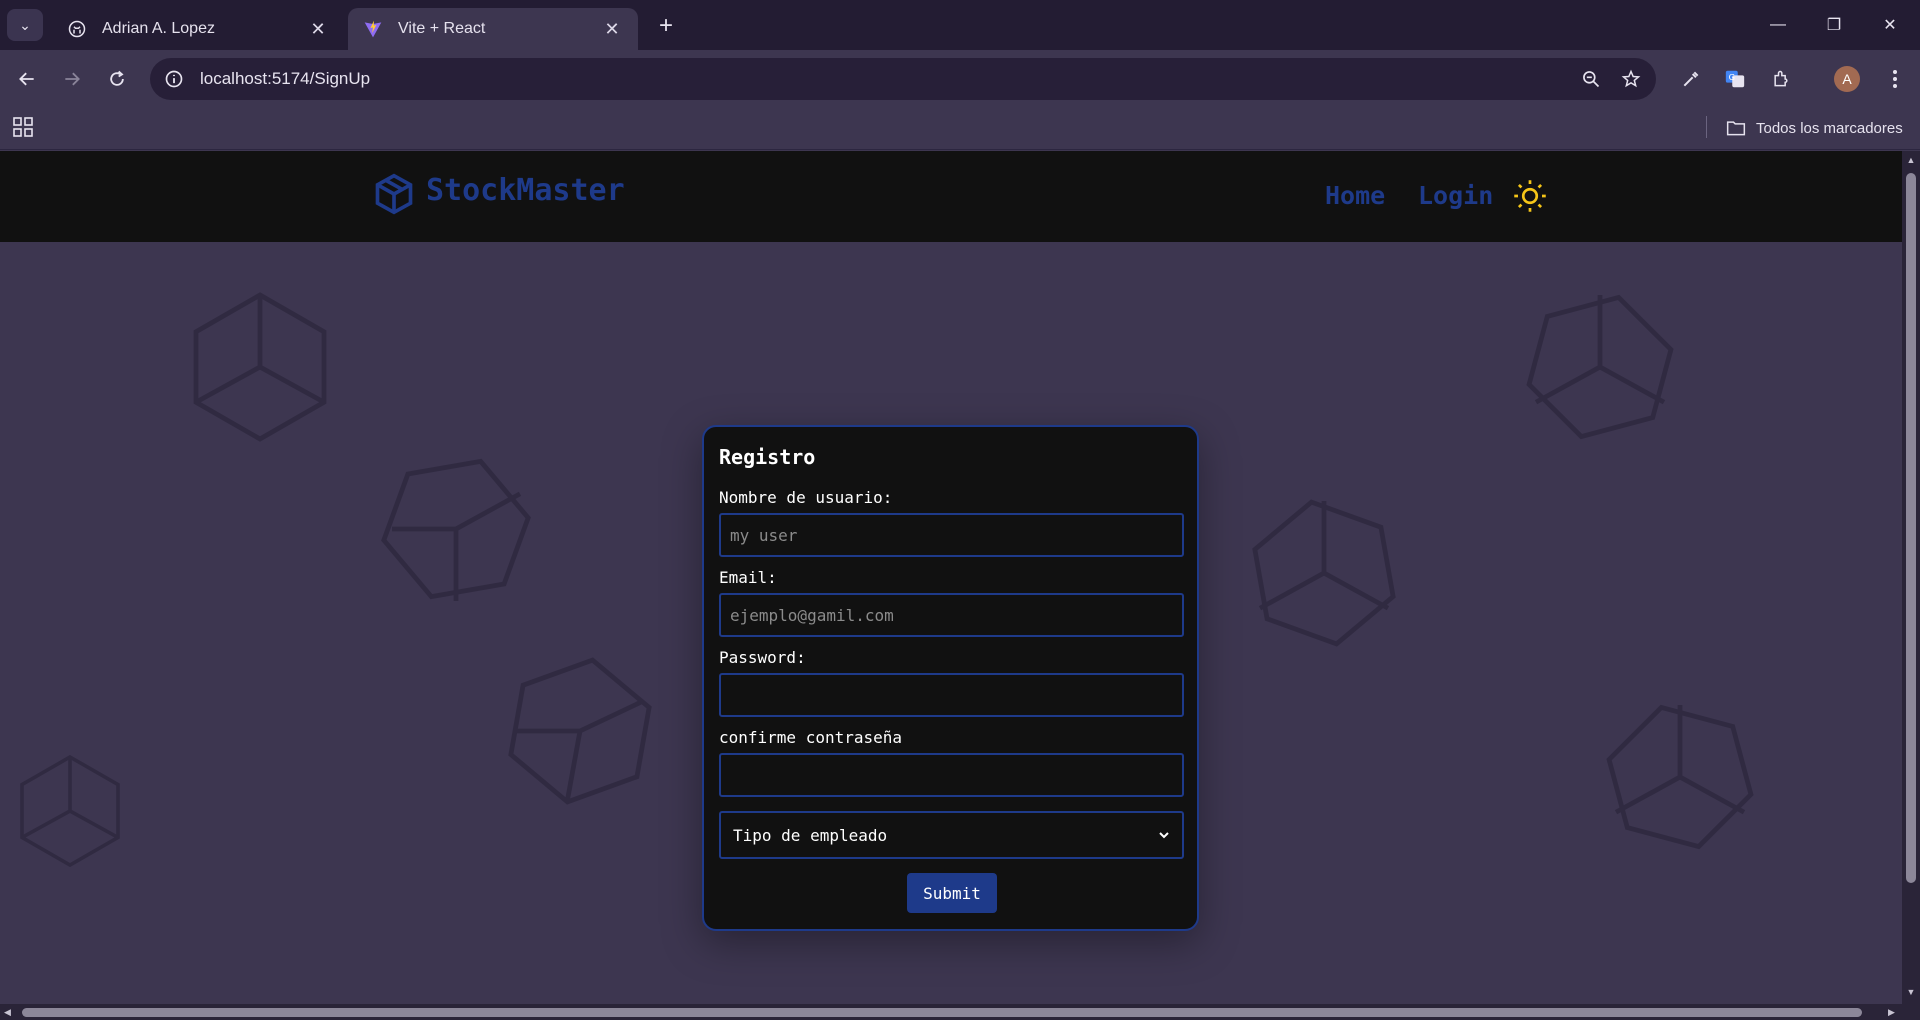 The image size is (1920, 1020). What do you see at coordinates (9, 1012) in the screenshot?
I see `scroll-left-icon: ◀` at bounding box center [9, 1012].